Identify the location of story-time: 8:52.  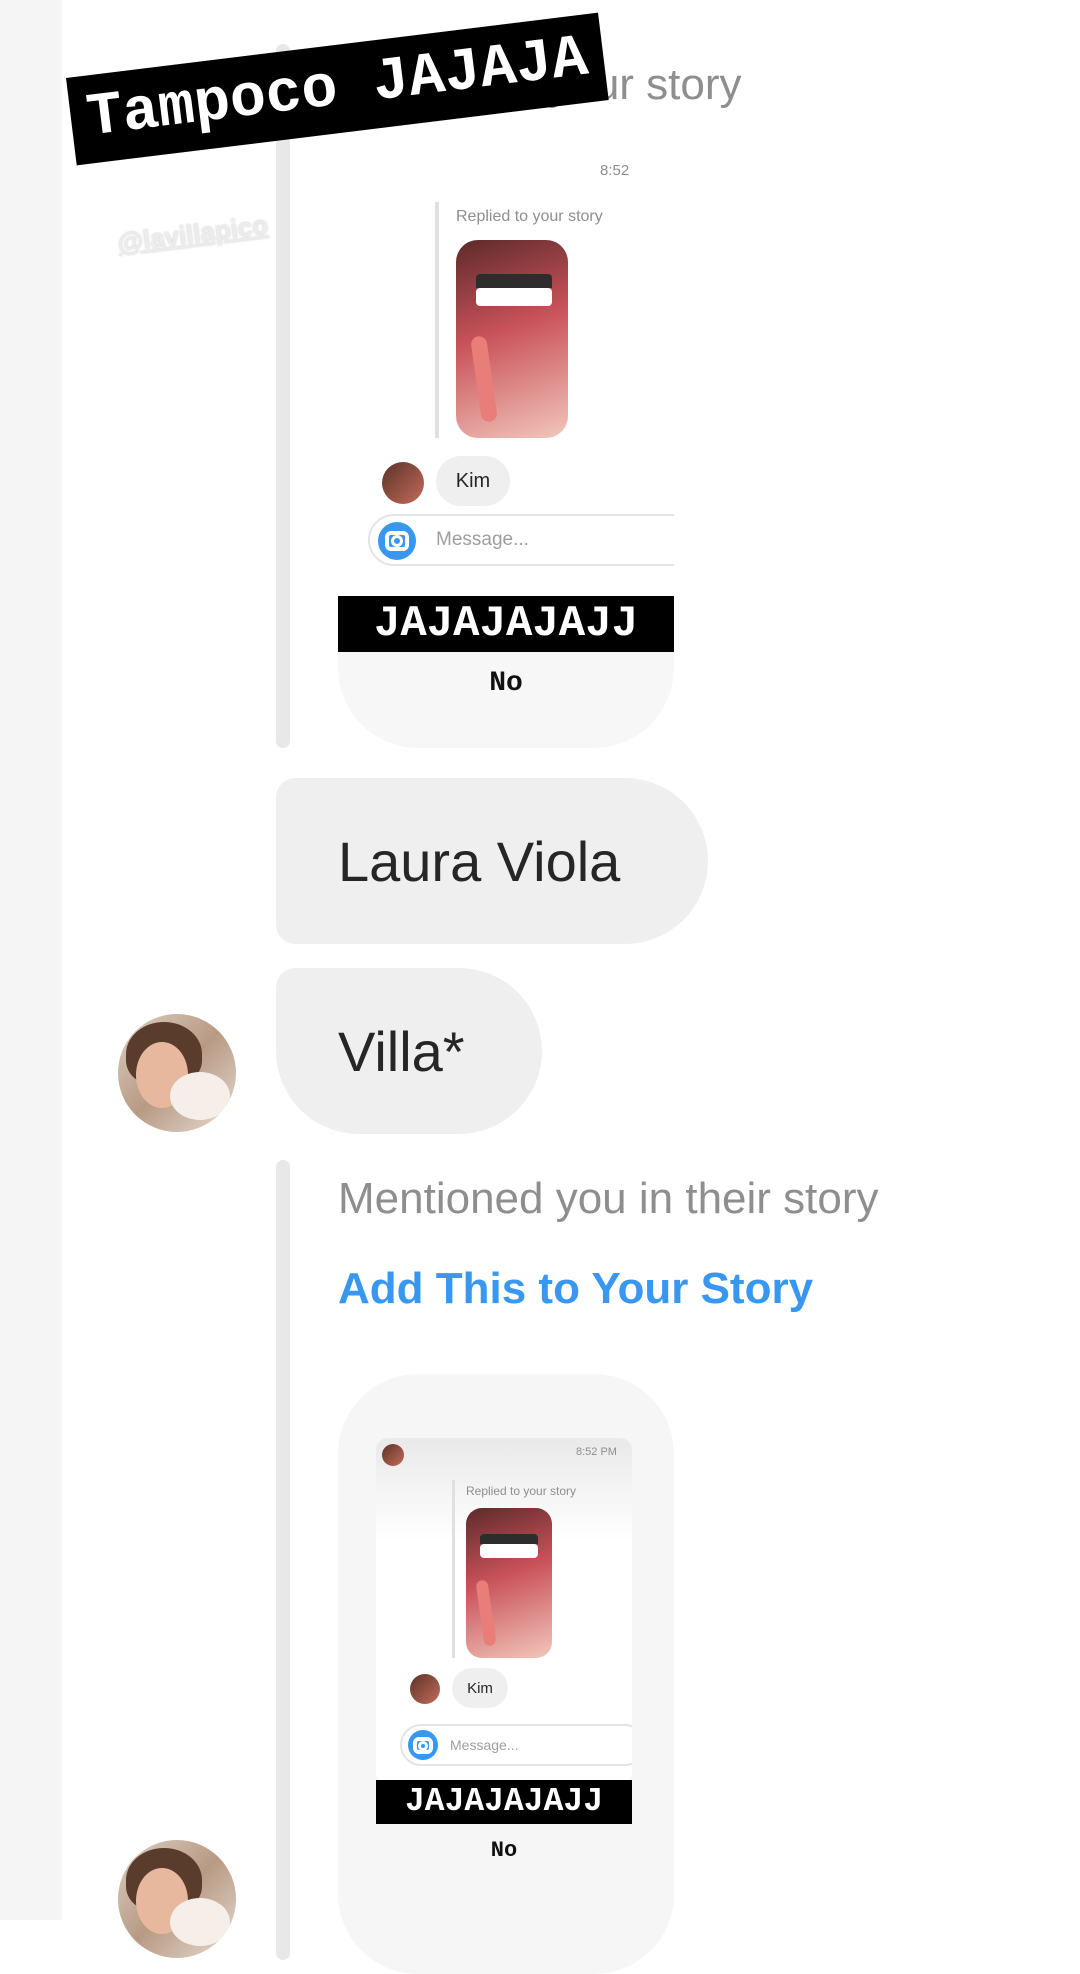
(615, 170).